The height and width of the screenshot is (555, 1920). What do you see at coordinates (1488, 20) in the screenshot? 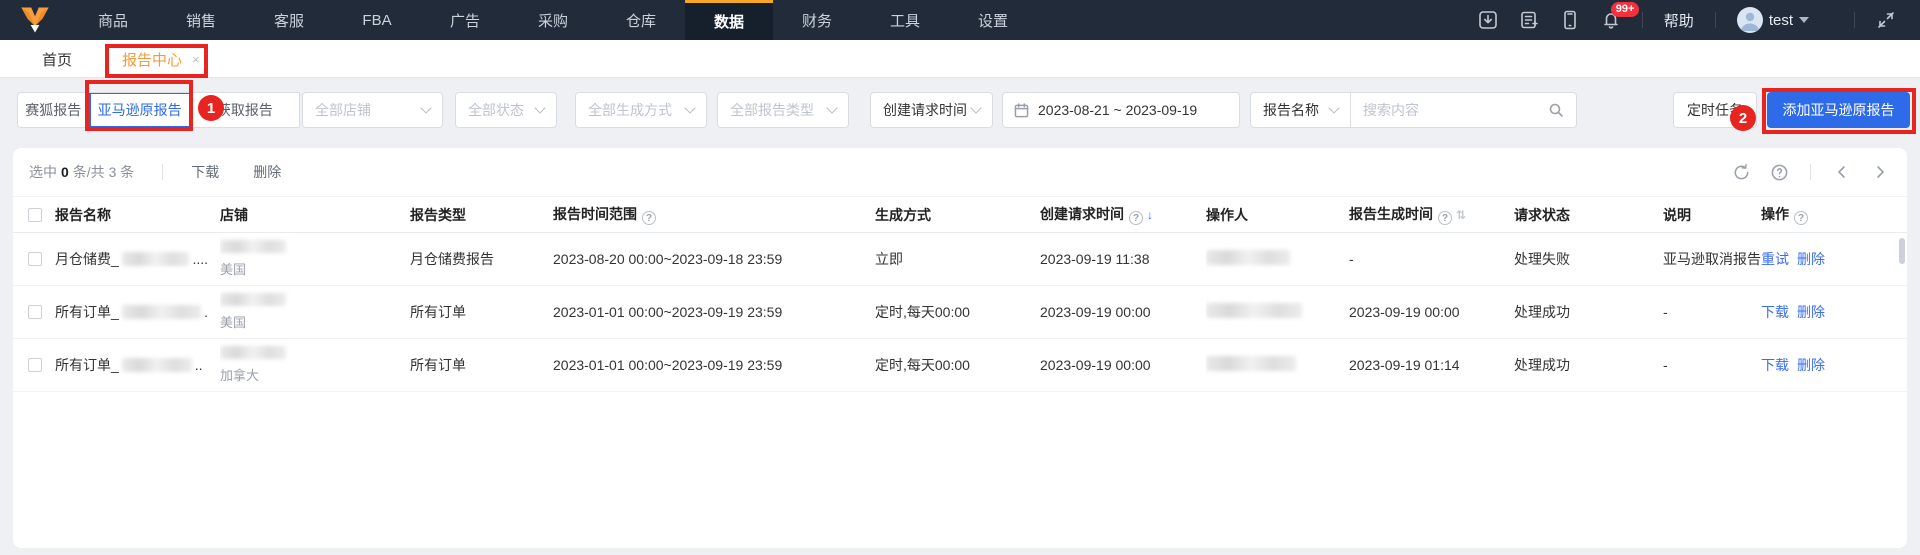
I see `download-center-icon` at bounding box center [1488, 20].